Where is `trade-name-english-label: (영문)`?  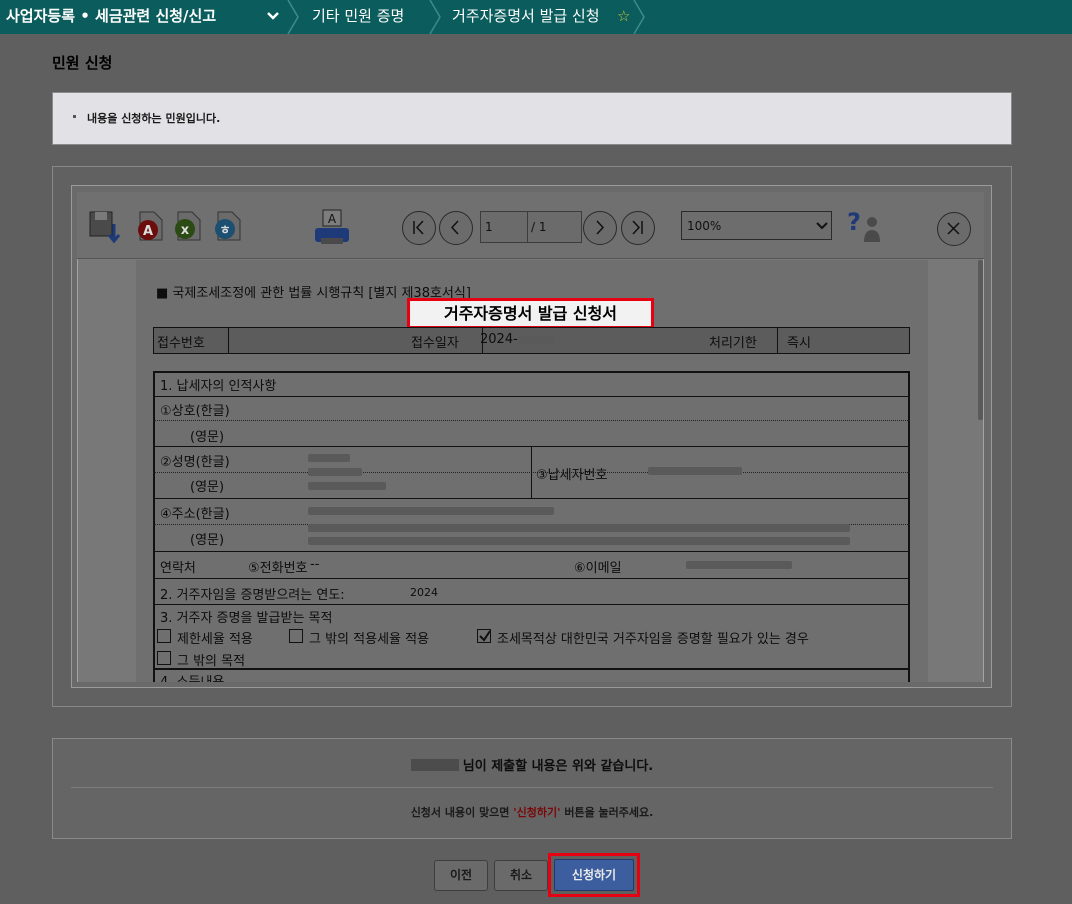
trade-name-english-label: (영문) is located at coordinates (207, 437).